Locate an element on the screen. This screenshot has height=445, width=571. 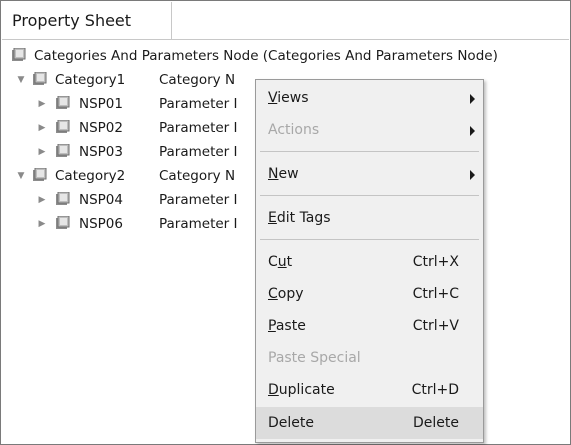
node-name: Category1 is located at coordinates (90, 80).